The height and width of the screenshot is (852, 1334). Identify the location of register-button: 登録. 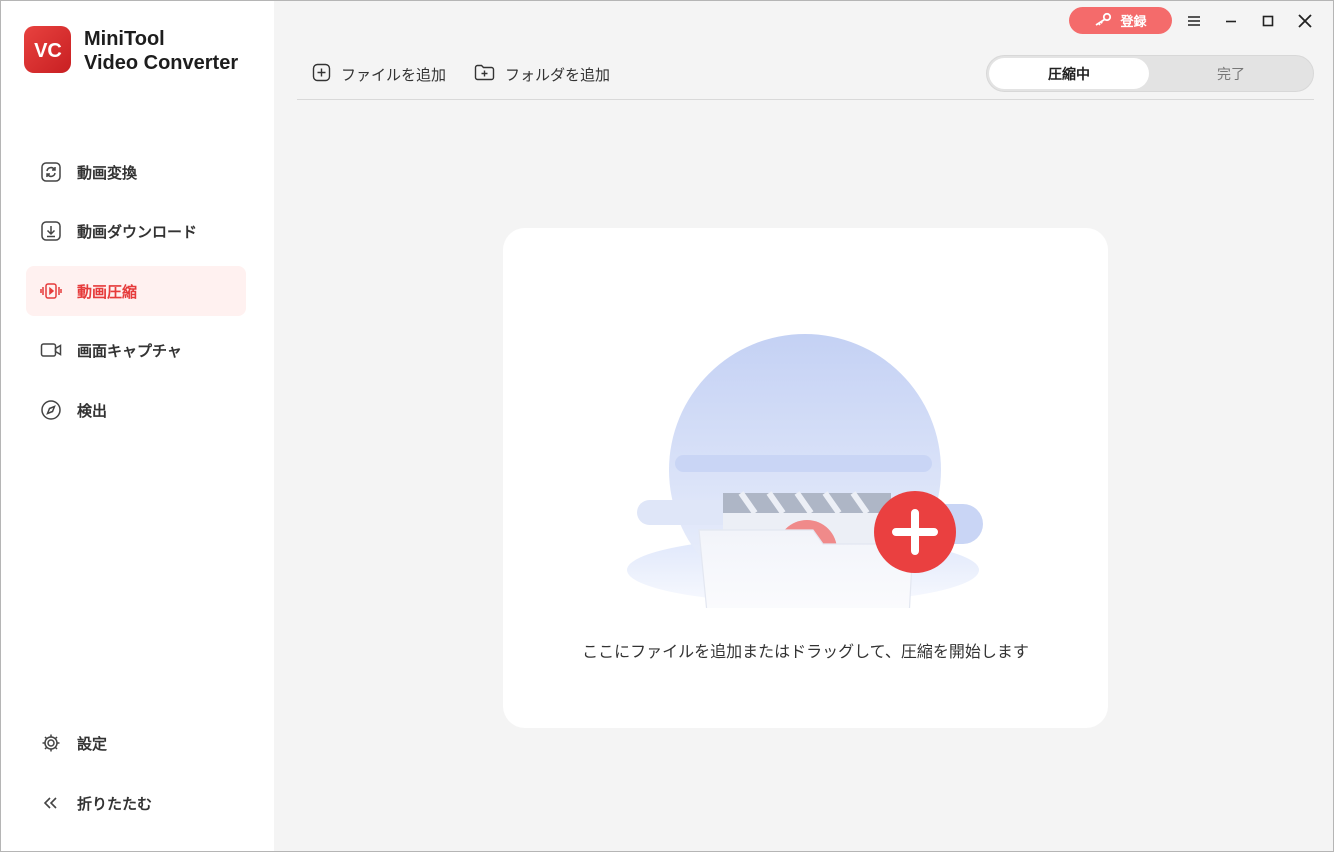
(1120, 20).